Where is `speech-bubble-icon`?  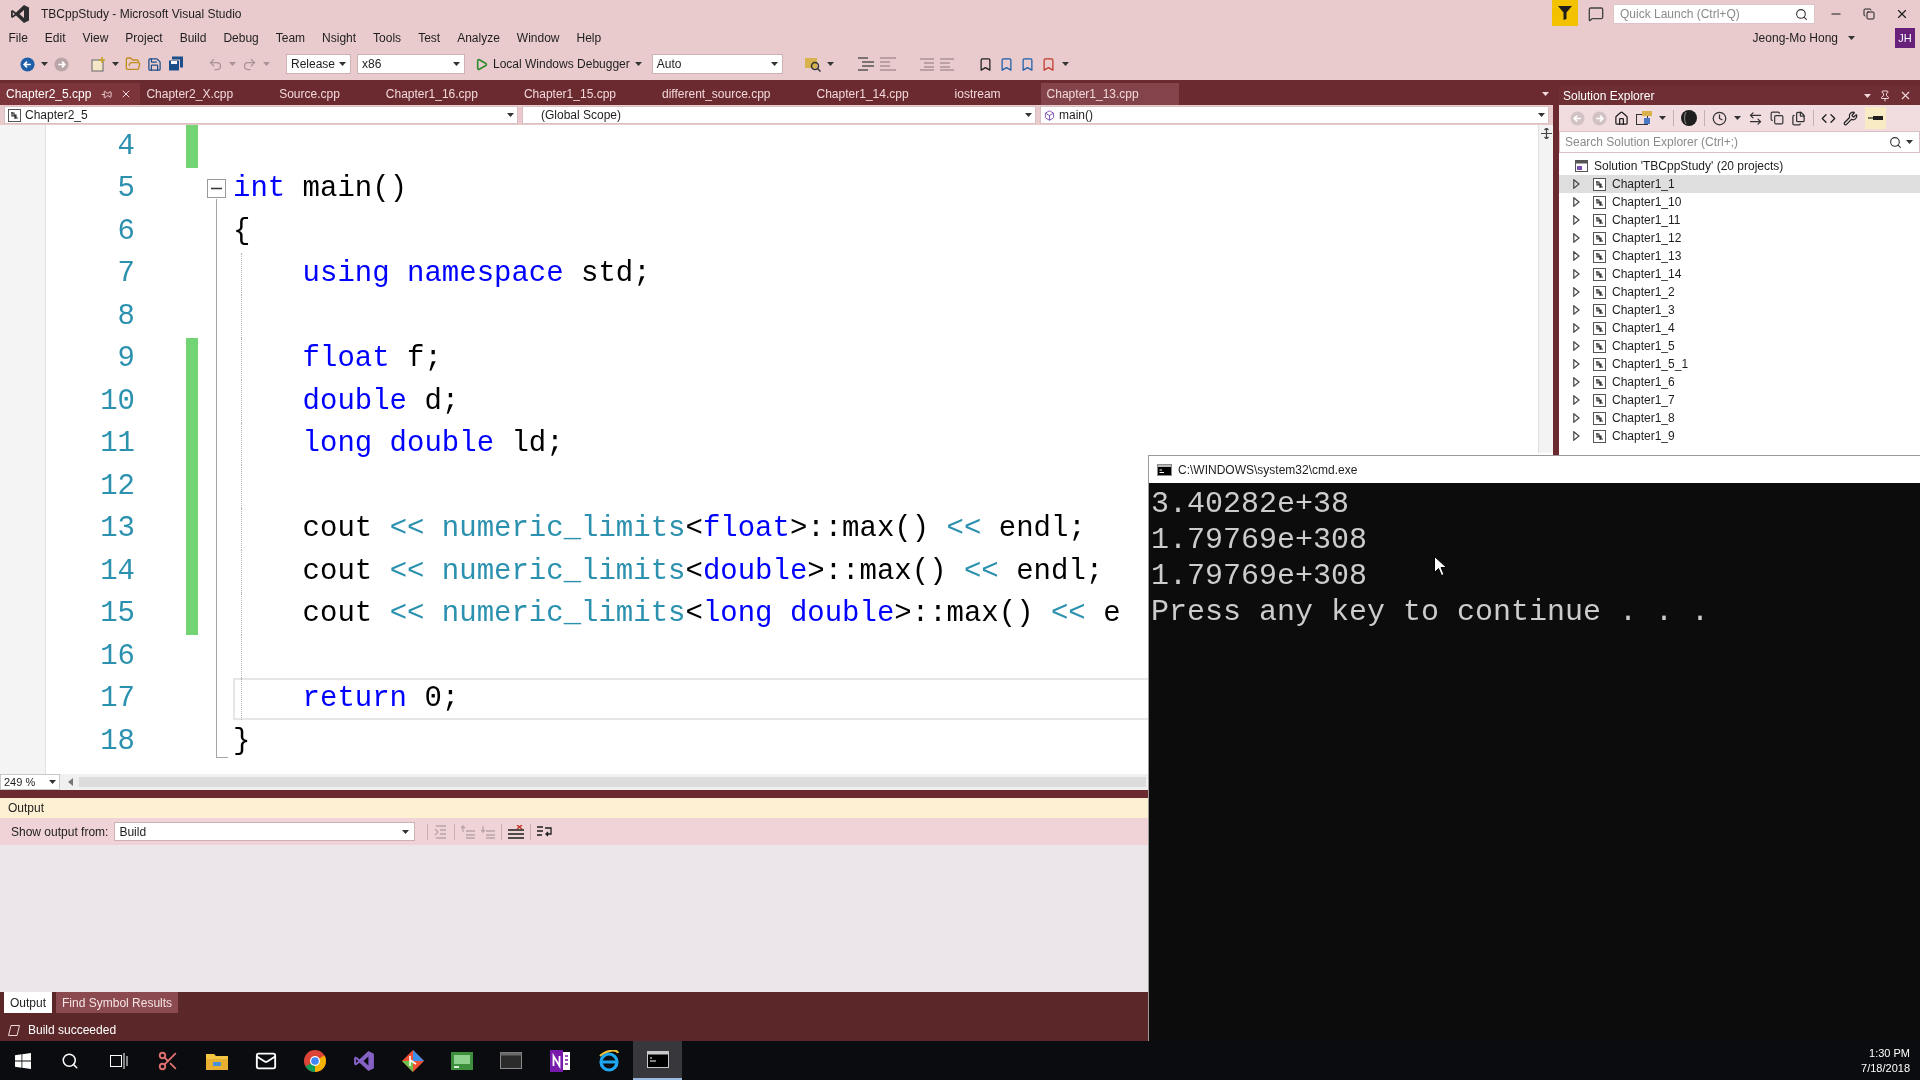 speech-bubble-icon is located at coordinates (1596, 14).